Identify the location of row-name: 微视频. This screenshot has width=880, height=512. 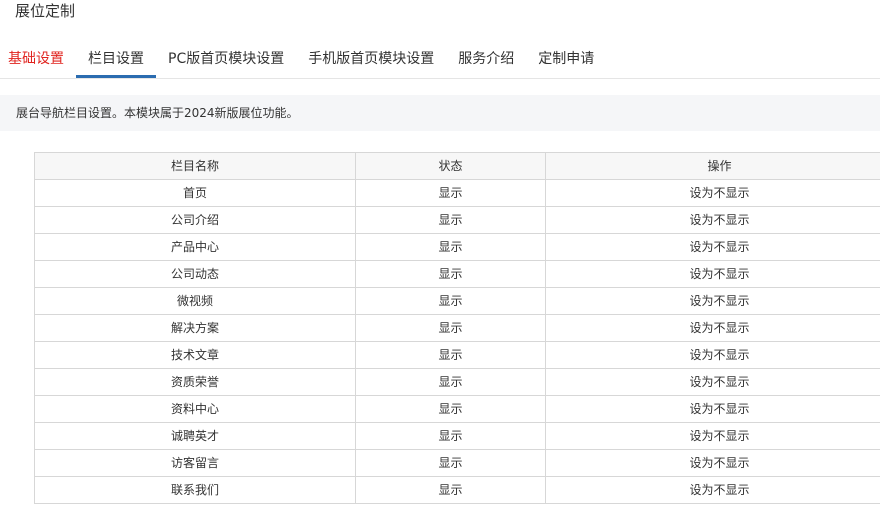
(195, 301).